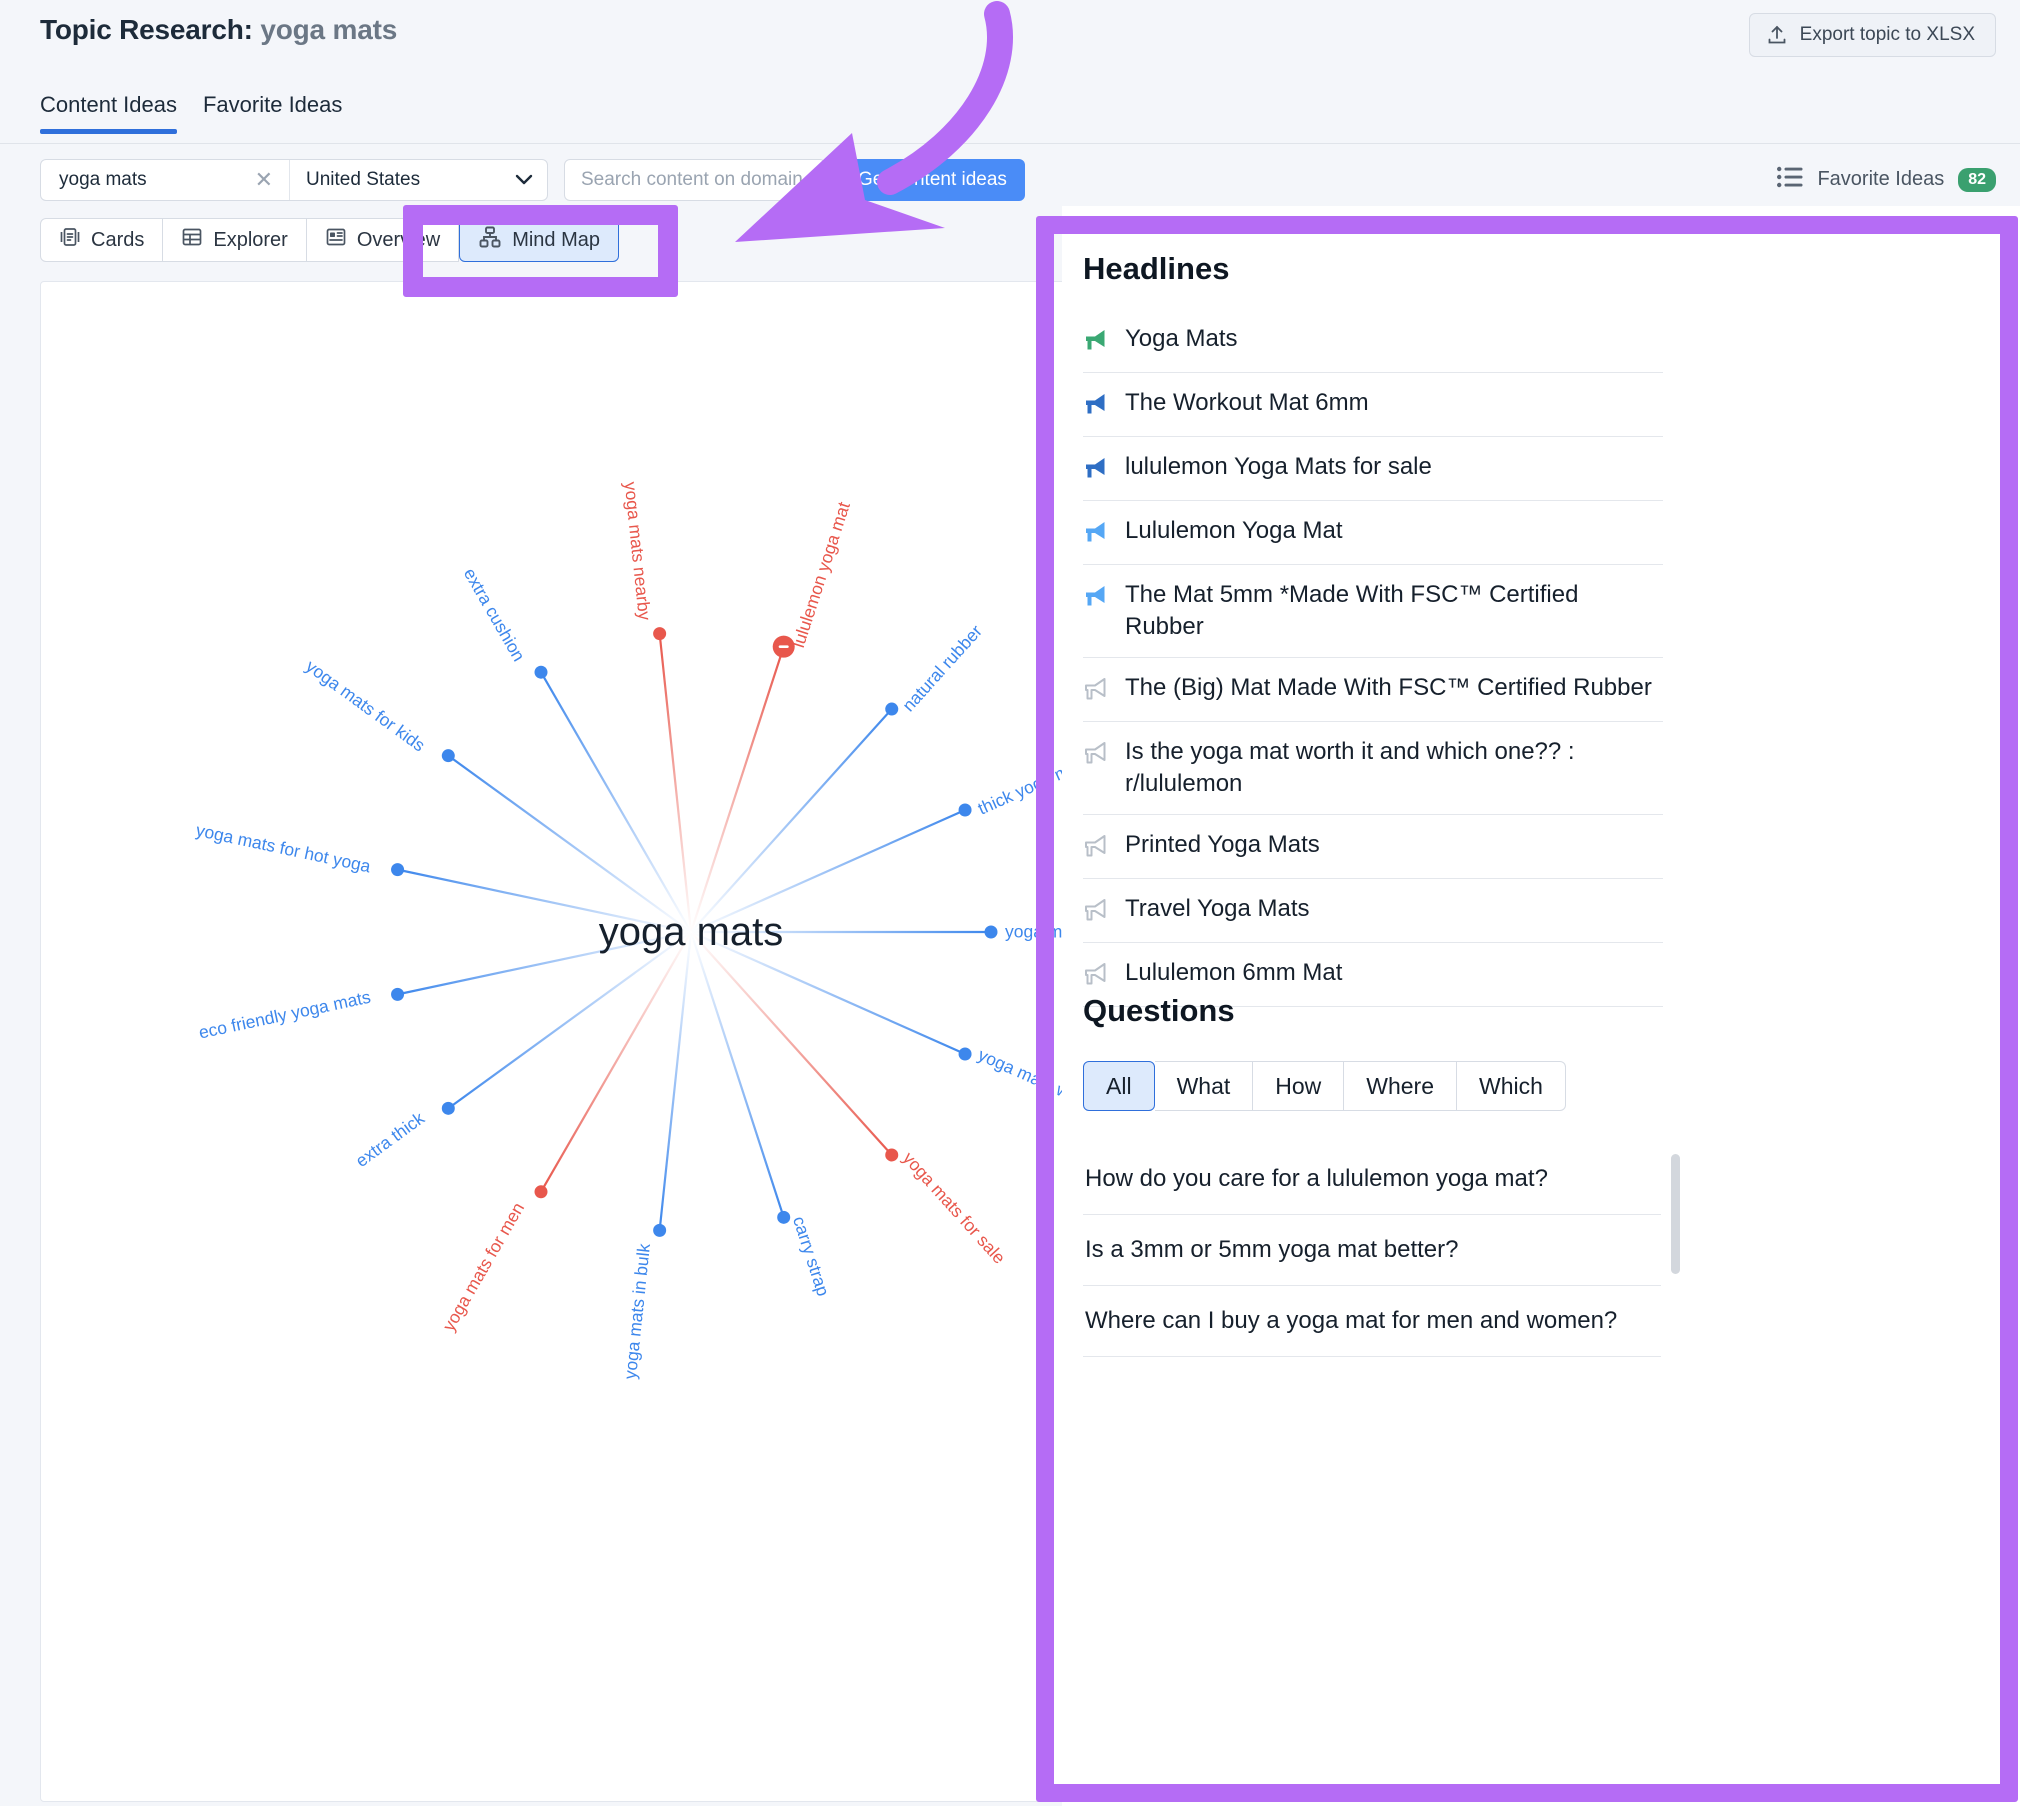 The width and height of the screenshot is (2020, 1806). What do you see at coordinates (556, 239) in the screenshot?
I see `view-button-mind-map-label: Mind Map` at bounding box center [556, 239].